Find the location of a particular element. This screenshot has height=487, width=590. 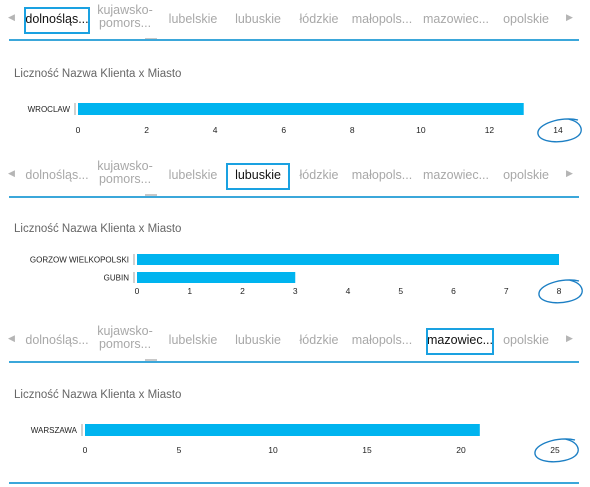

category-label: WROCLAW is located at coordinates (49, 109).